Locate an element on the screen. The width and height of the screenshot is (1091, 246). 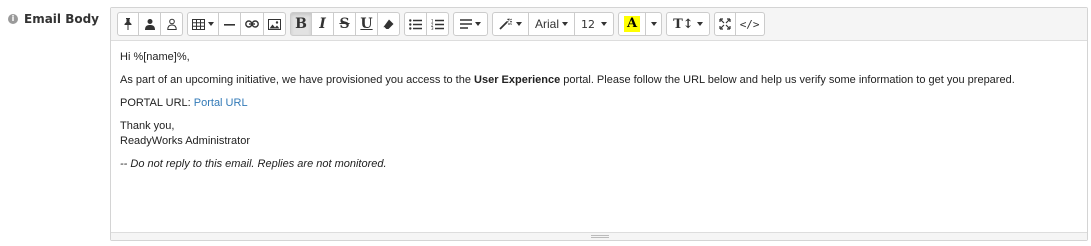
resize-grip-icon is located at coordinates (600, 236).